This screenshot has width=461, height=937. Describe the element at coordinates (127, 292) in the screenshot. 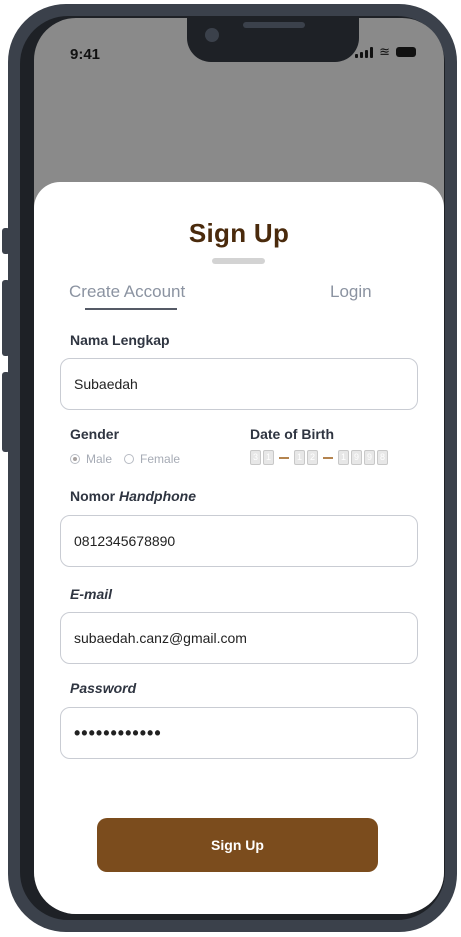

I see `tab-create-account: Create Account` at that location.